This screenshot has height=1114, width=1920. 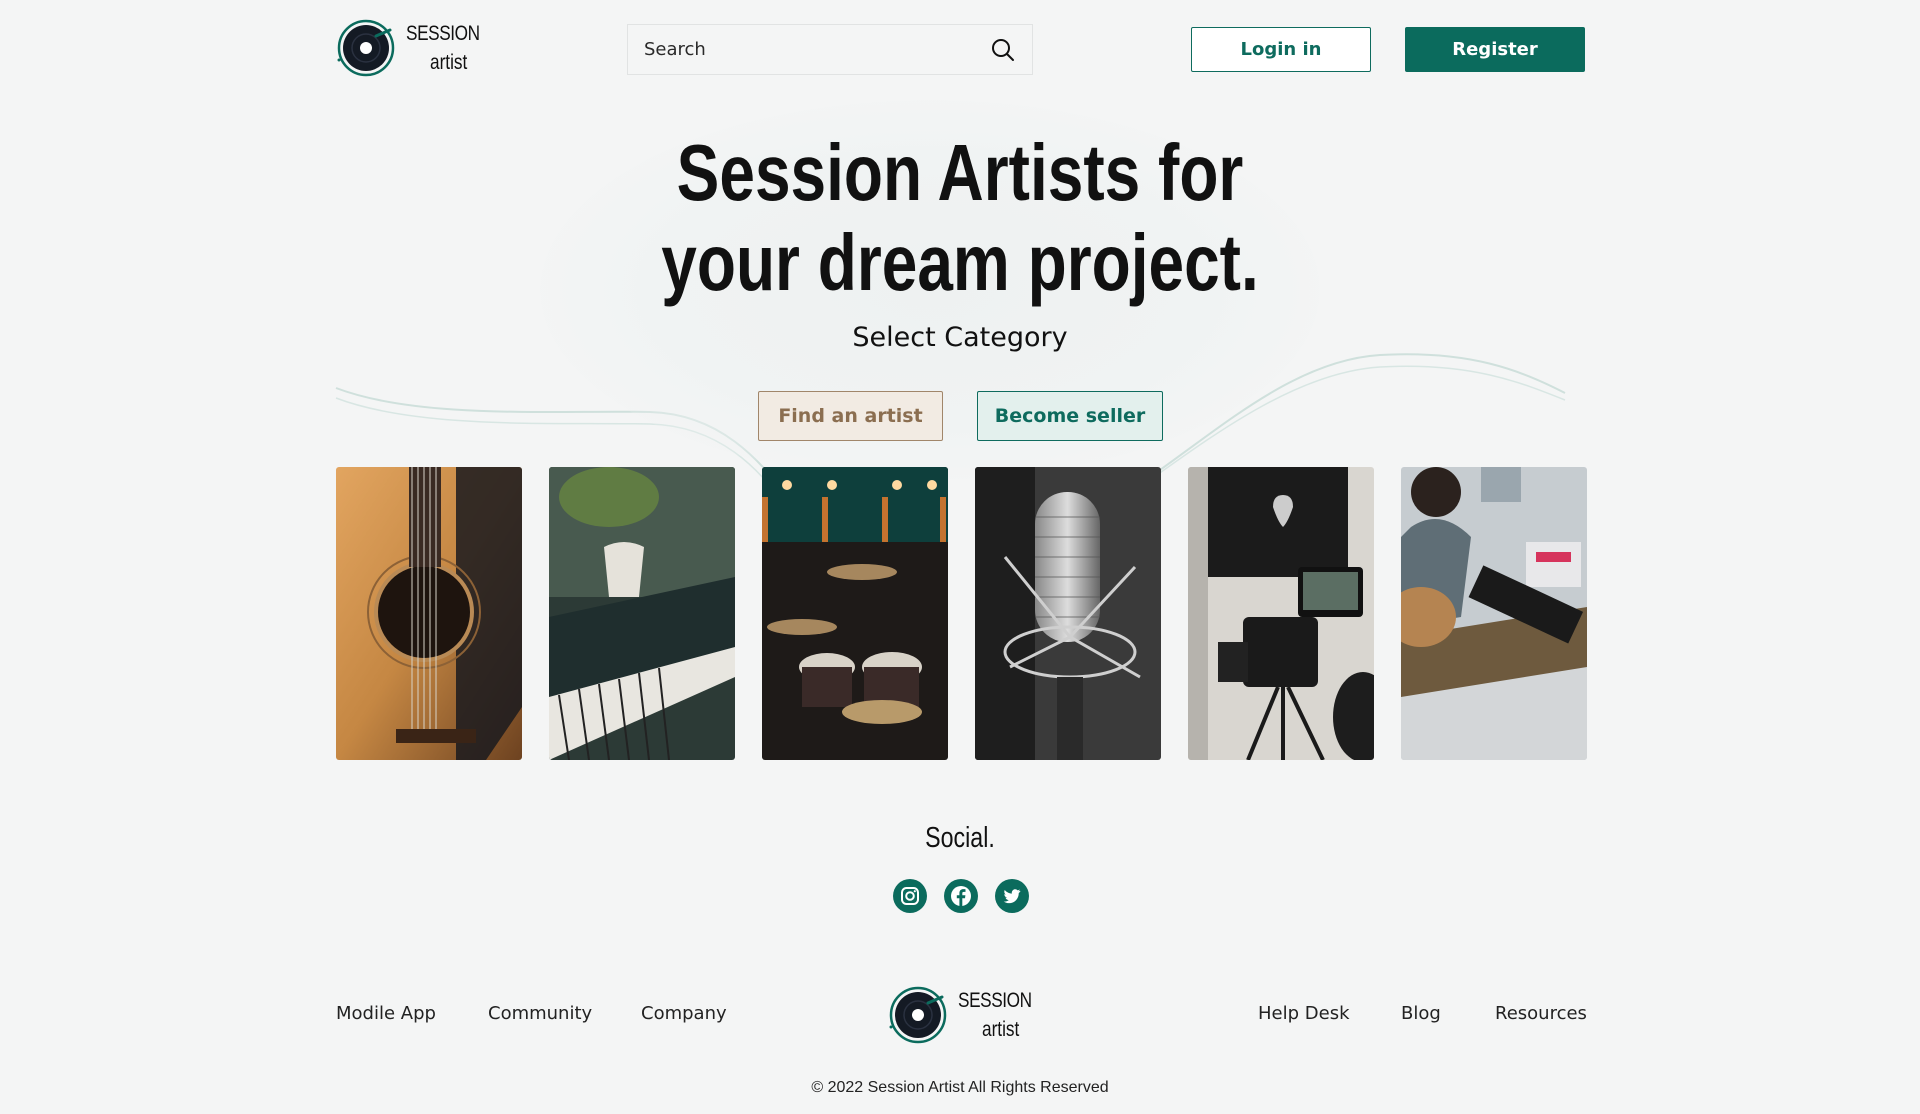 What do you see at coordinates (1304, 1013) in the screenshot?
I see `footer-link-help-desk: Help Desk` at bounding box center [1304, 1013].